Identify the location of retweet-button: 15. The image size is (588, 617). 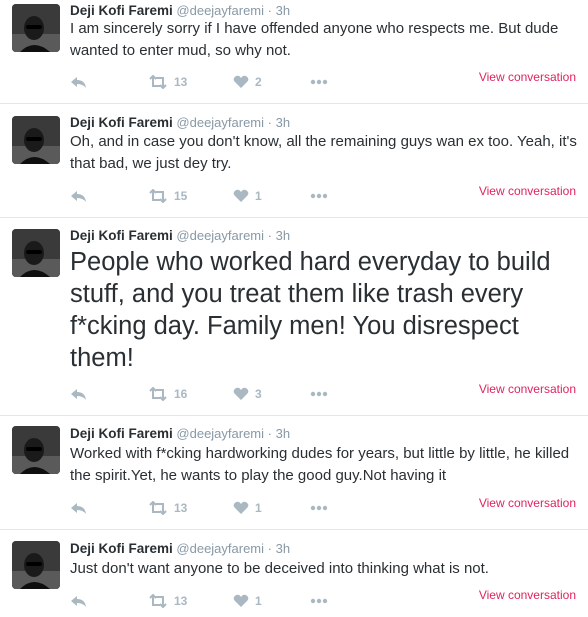
(167, 196).